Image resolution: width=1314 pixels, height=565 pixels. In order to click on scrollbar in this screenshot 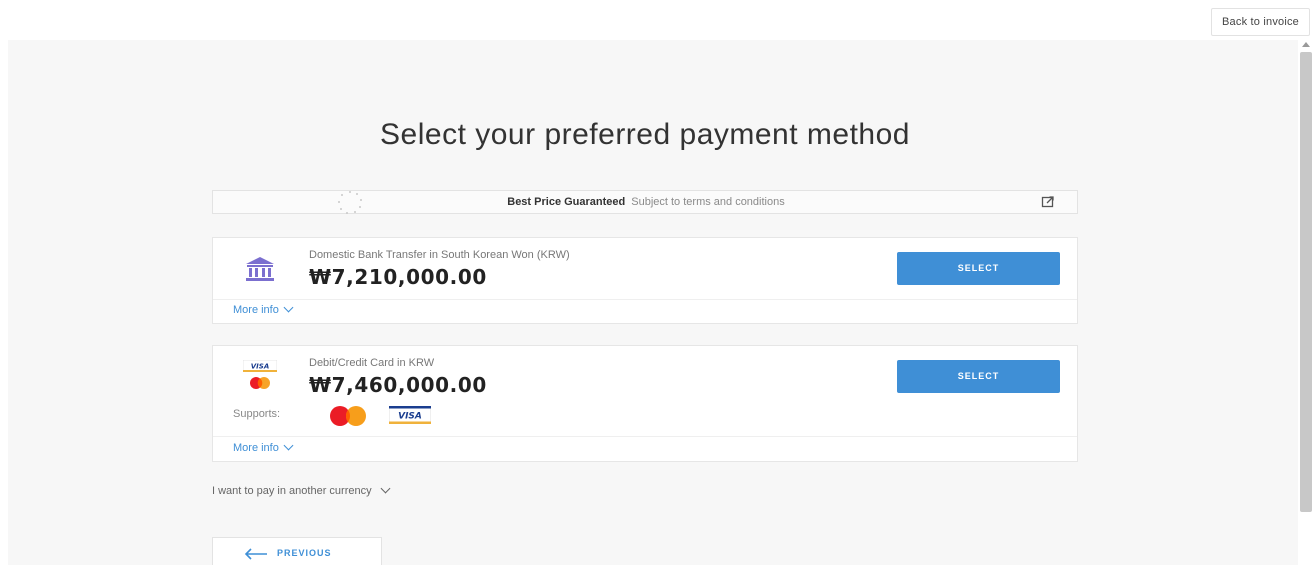, I will do `click(1306, 302)`.